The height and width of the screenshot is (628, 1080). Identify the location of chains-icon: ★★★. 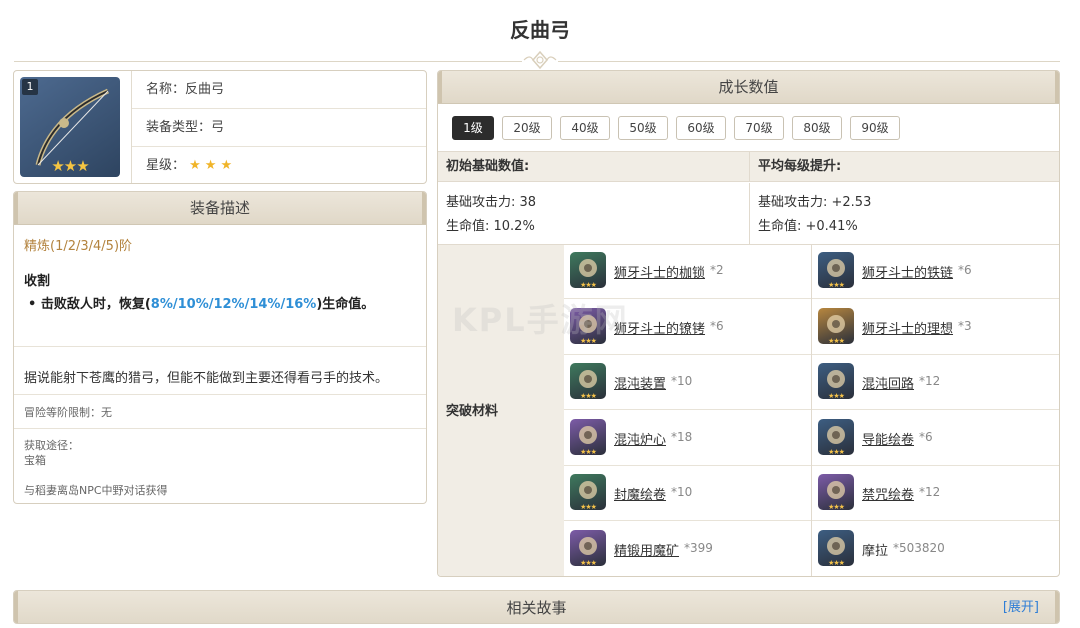
(588, 270).